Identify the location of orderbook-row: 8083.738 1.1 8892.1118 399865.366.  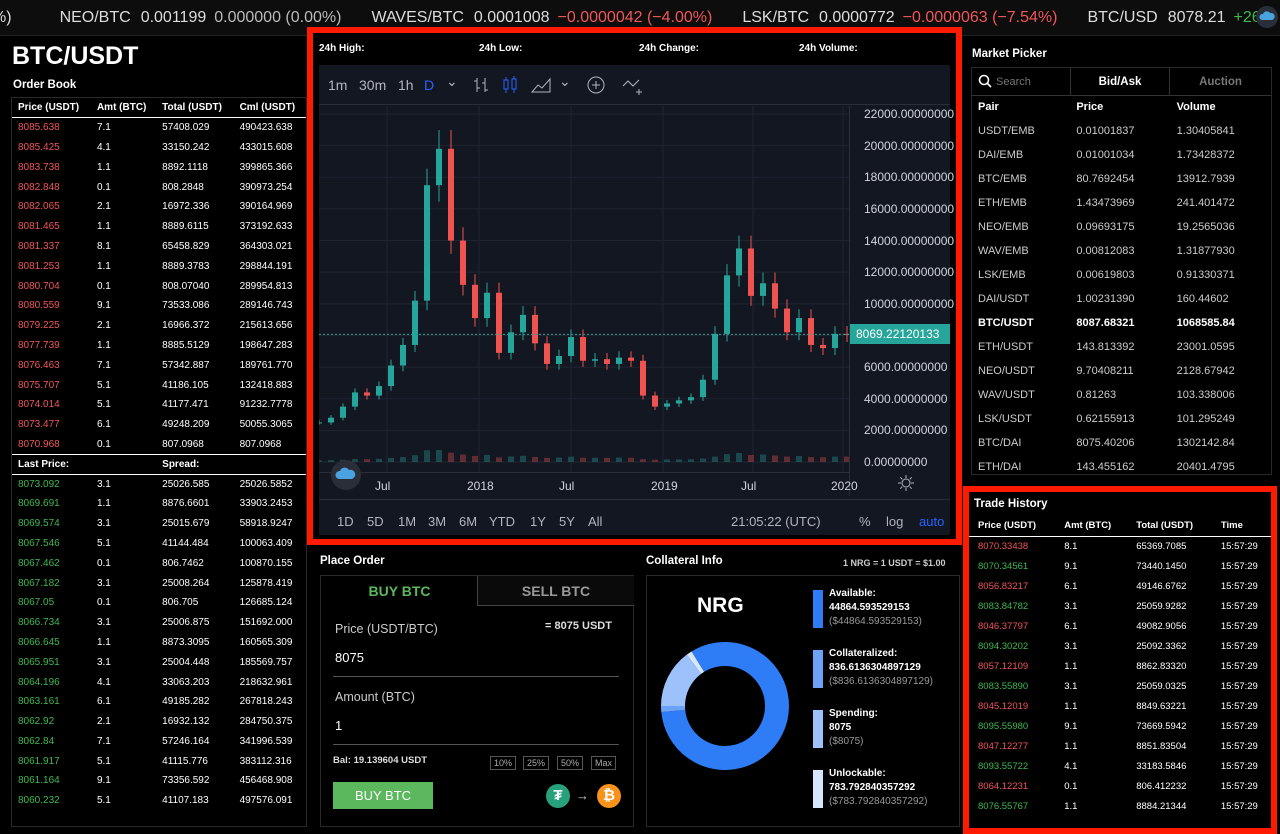
(159, 167).